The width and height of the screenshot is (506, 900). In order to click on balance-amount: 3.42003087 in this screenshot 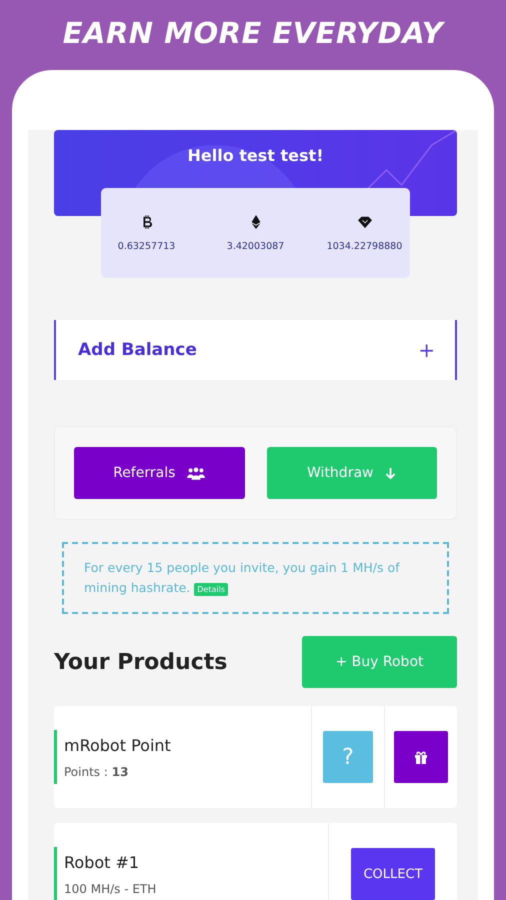, I will do `click(255, 246)`.